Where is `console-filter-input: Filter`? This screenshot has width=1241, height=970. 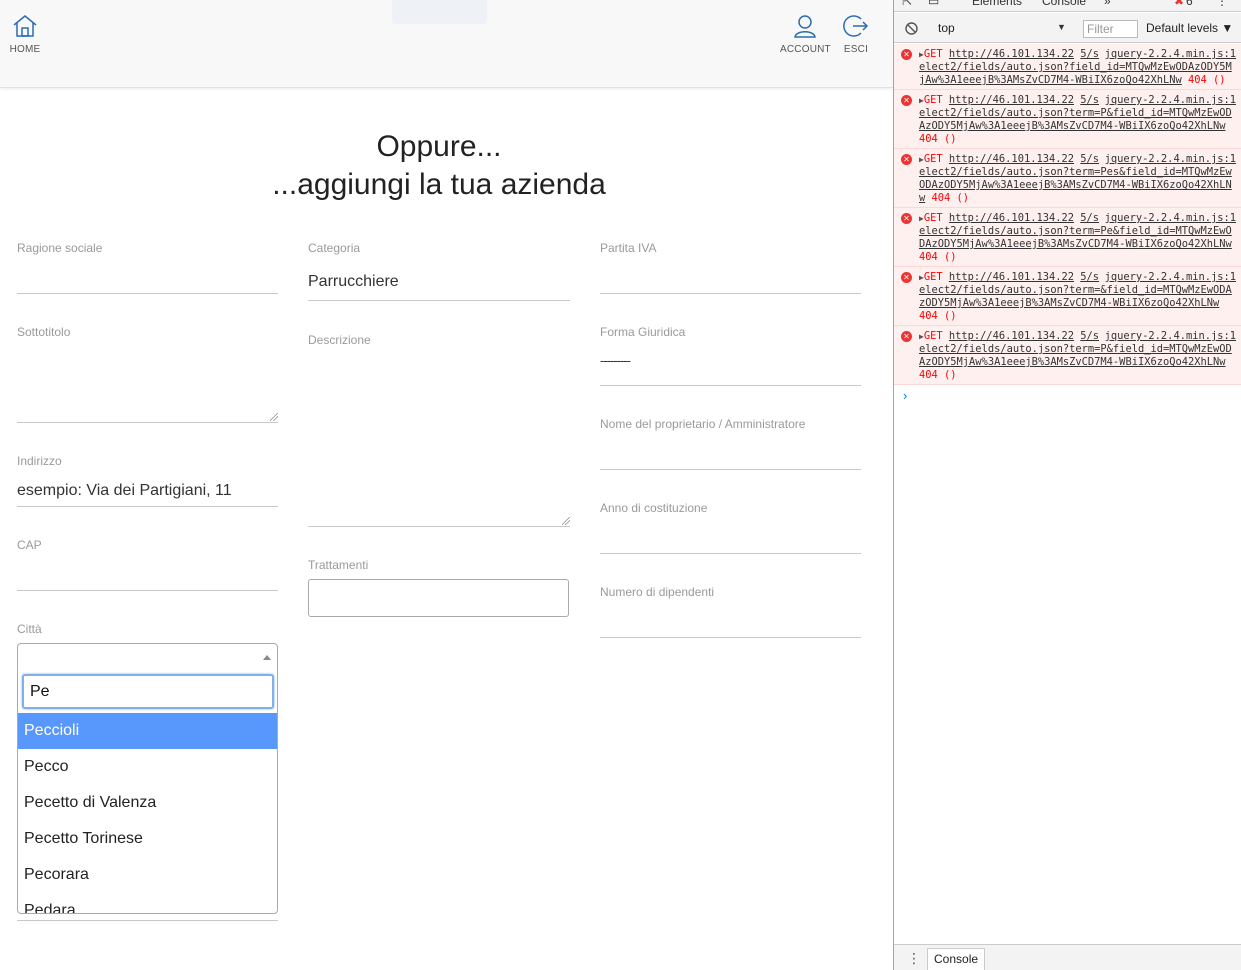 console-filter-input: Filter is located at coordinates (1110, 29).